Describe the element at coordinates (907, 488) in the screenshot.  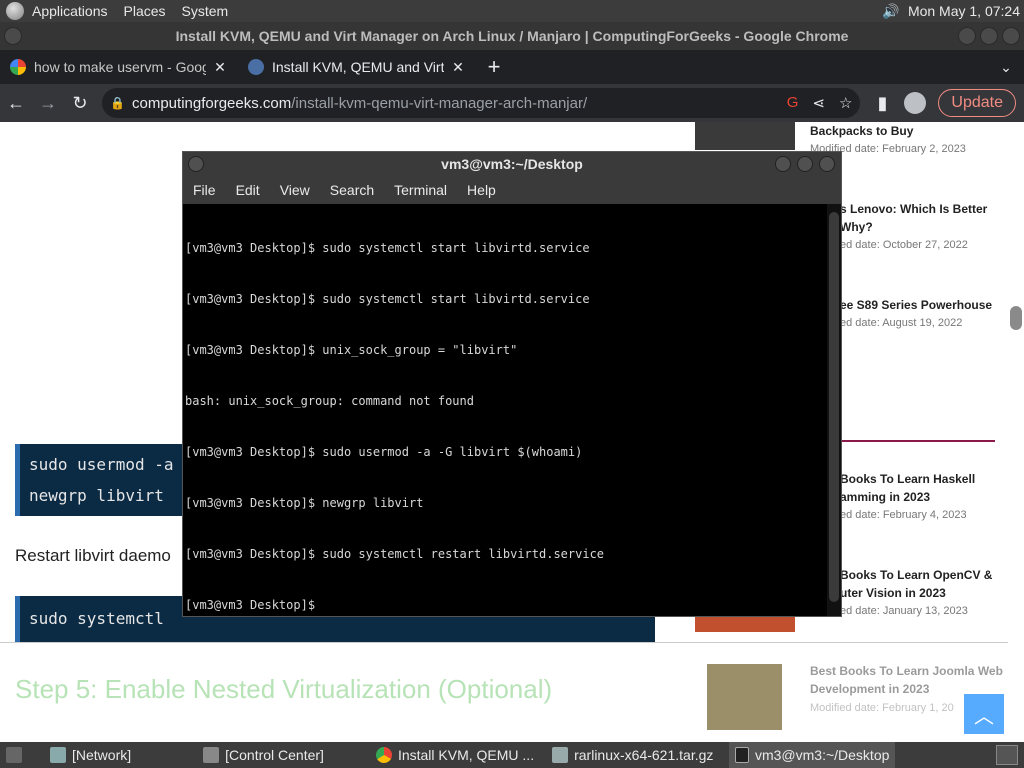
I see `sidebar-article-title: Books To Learn Haskell amming in 2023` at that location.